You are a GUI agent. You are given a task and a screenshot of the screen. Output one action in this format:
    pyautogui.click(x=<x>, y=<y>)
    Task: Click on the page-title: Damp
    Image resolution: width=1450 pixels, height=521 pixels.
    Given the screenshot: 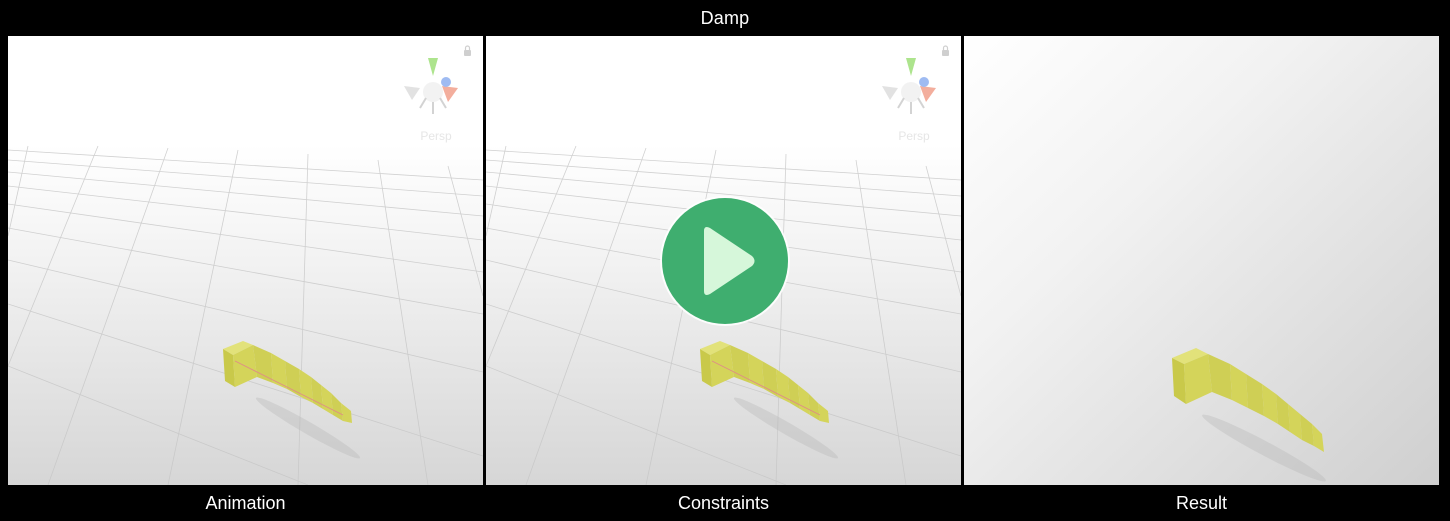 What is the action you would take?
    pyautogui.click(x=725, y=17)
    